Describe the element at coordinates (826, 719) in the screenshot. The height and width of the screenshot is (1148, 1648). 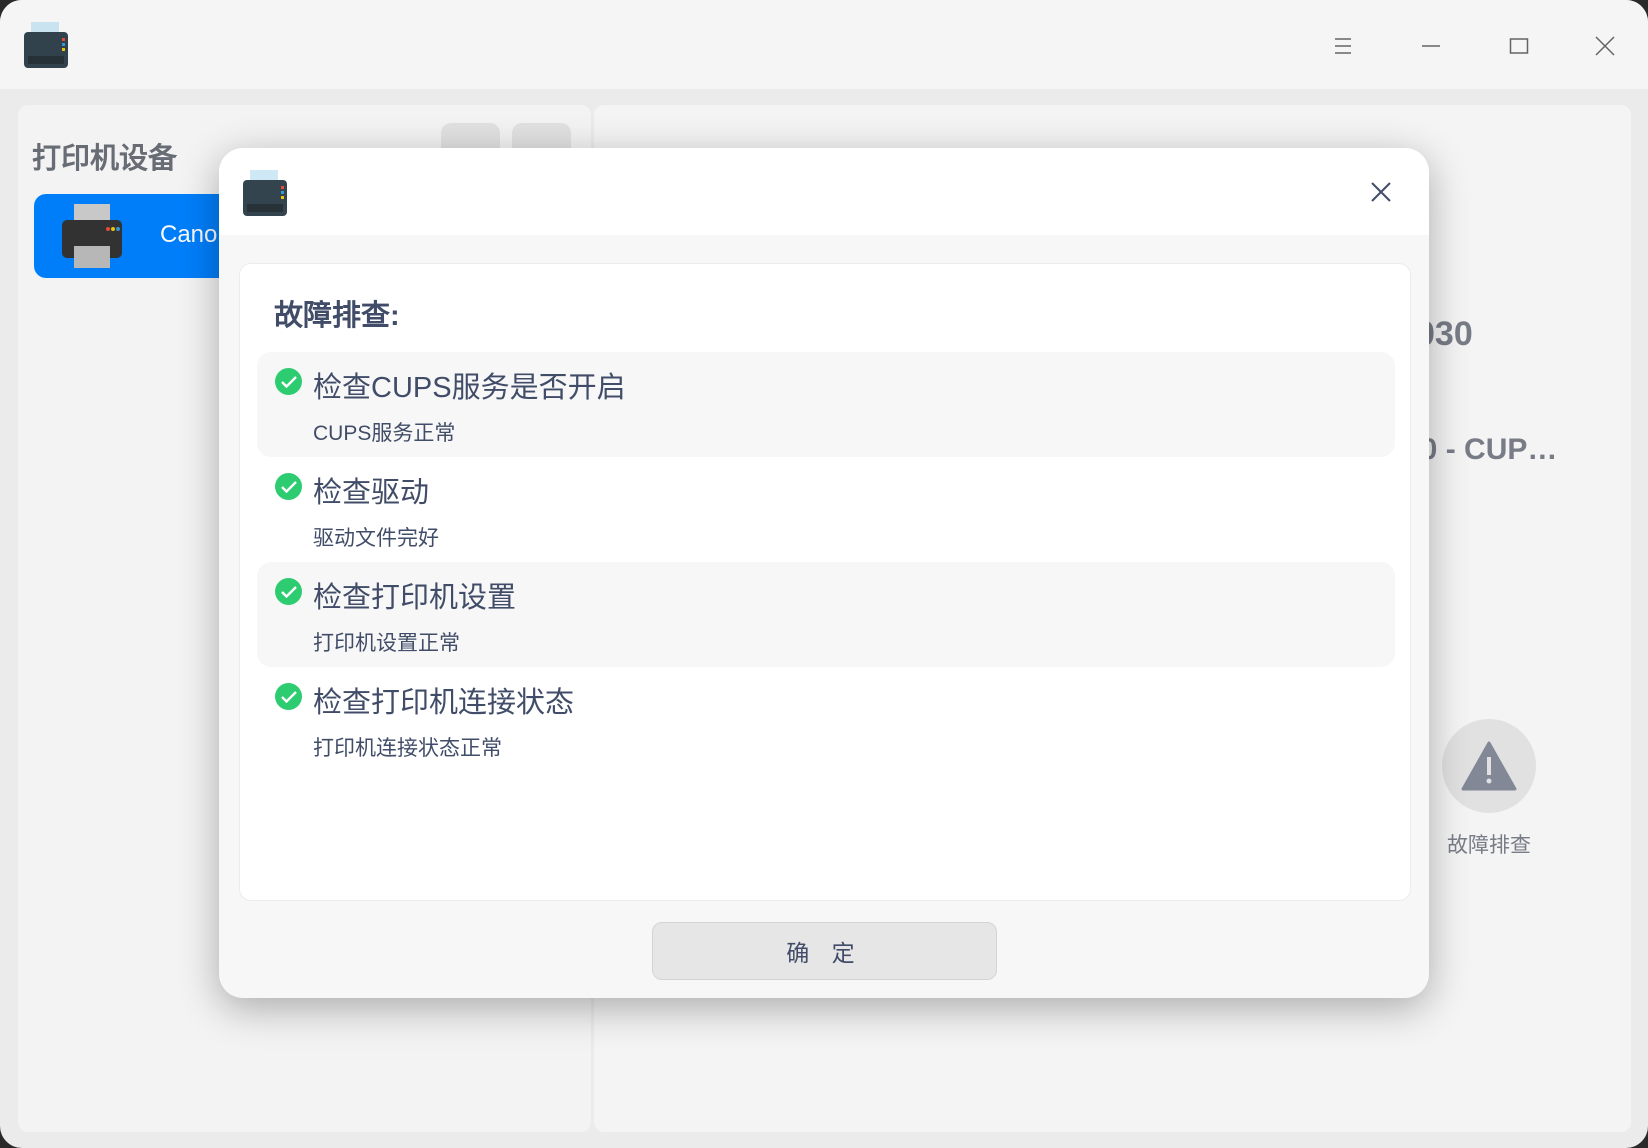
I see `check-item: 检查打印机连接状态 打印机连接状态正常` at that location.